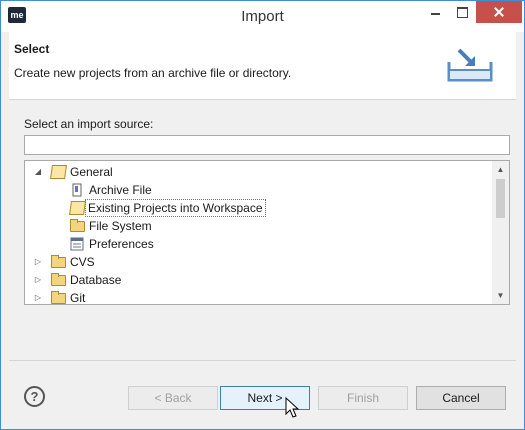 The height and width of the screenshot is (430, 525). Describe the element at coordinates (462, 12) in the screenshot. I see `maximize-button` at that location.